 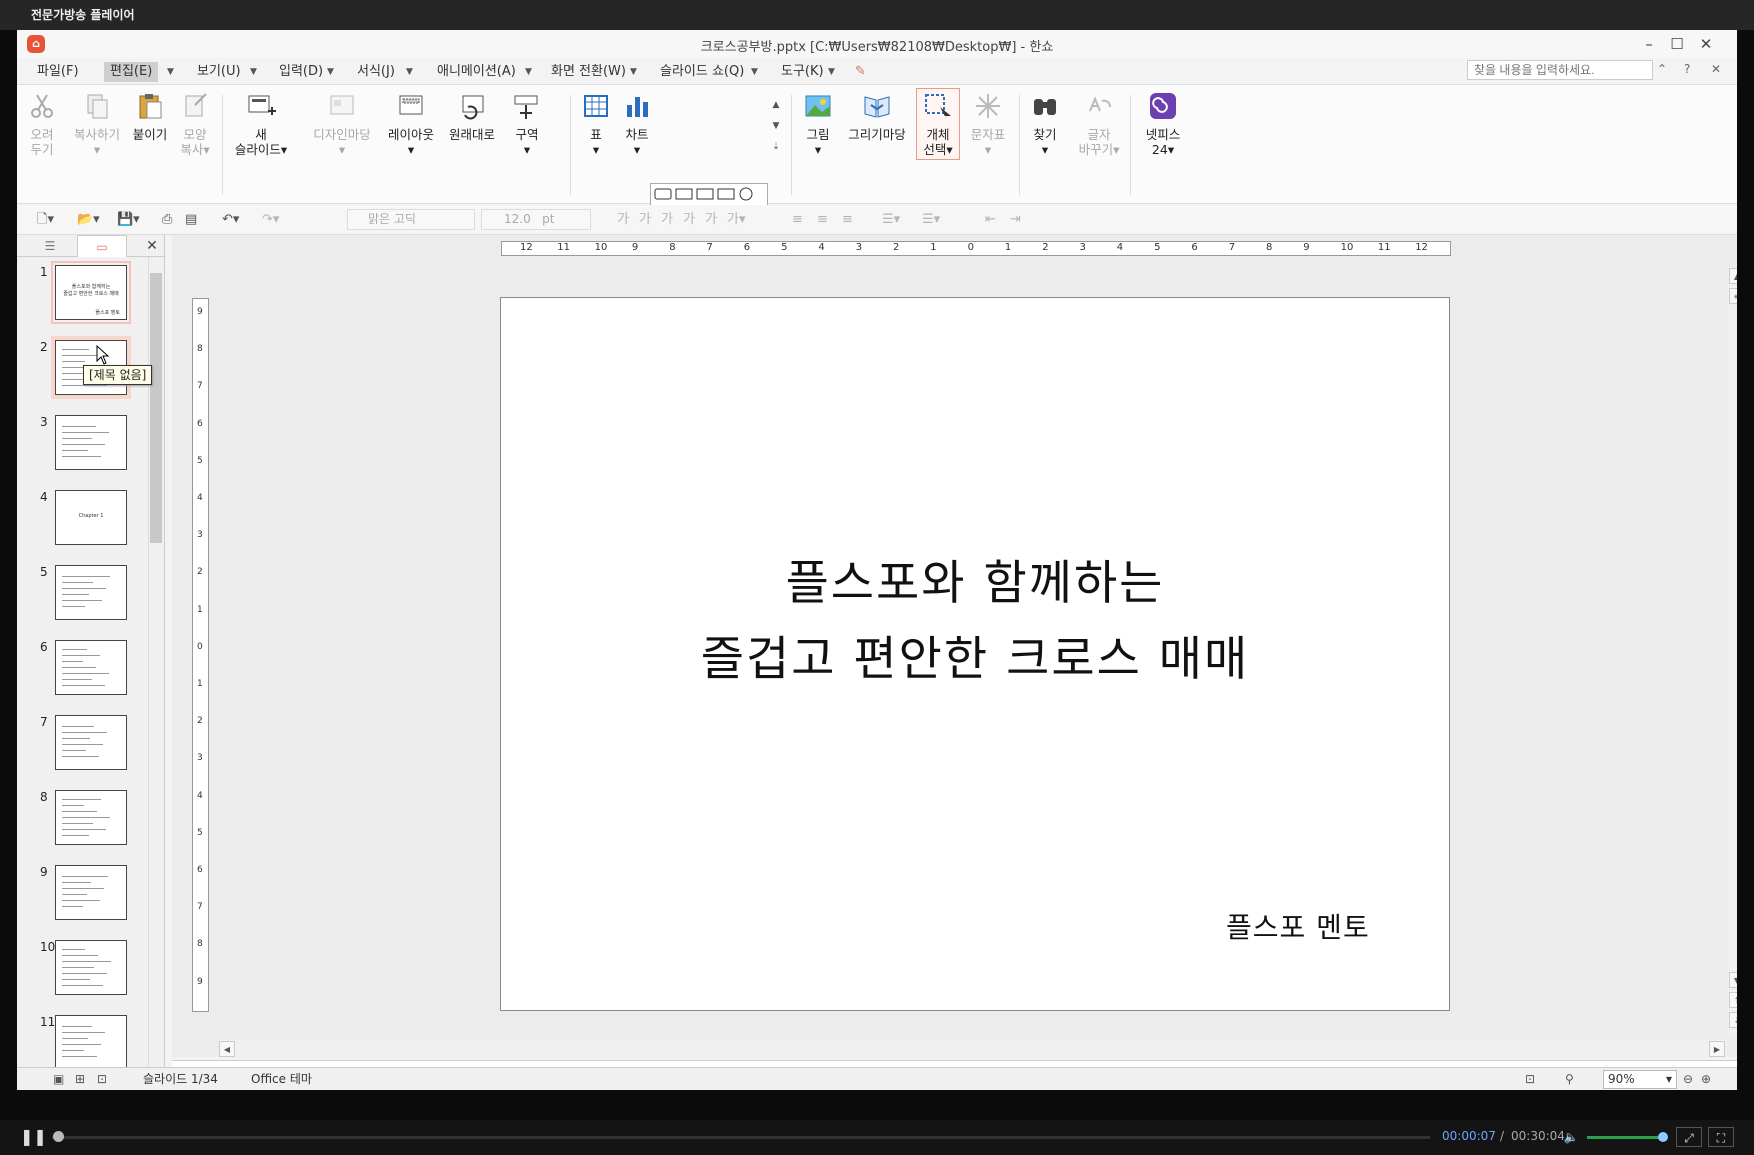 What do you see at coordinates (230, 220) in the screenshot?
I see `undo-icon: ↶▾` at bounding box center [230, 220].